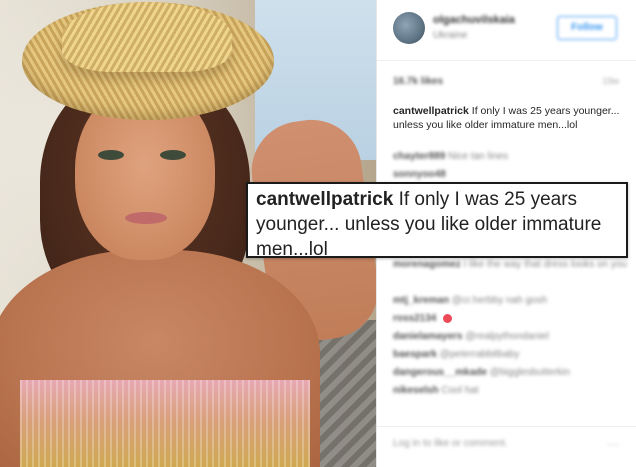 The width and height of the screenshot is (636, 467). What do you see at coordinates (508, 175) in the screenshot?
I see `comment-item: sonnyoo48` at bounding box center [508, 175].